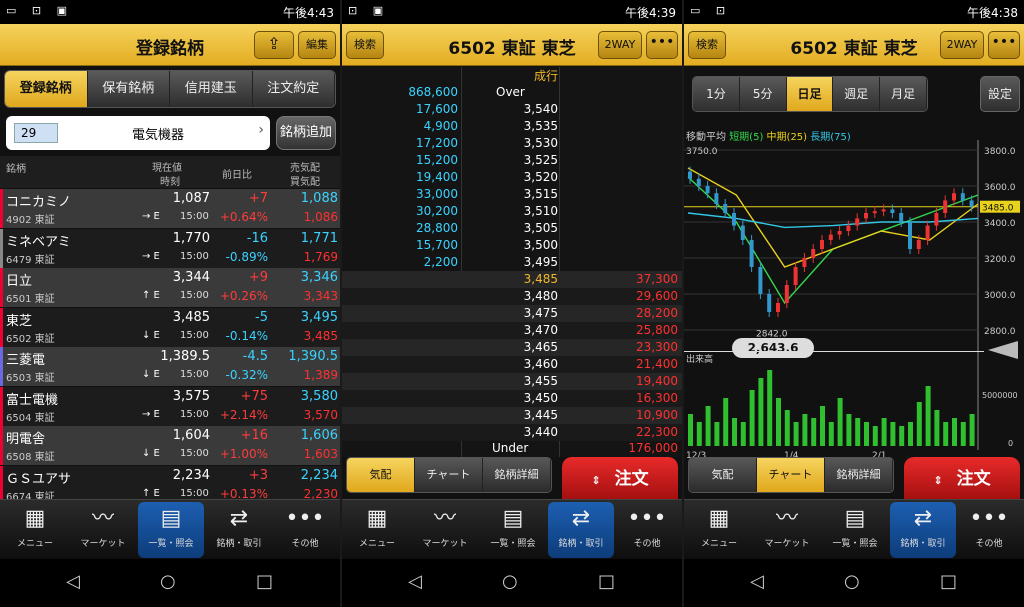 The height and width of the screenshot is (607, 1024). I want to click on bid-row: 3,450 16,300, so click(512, 398).